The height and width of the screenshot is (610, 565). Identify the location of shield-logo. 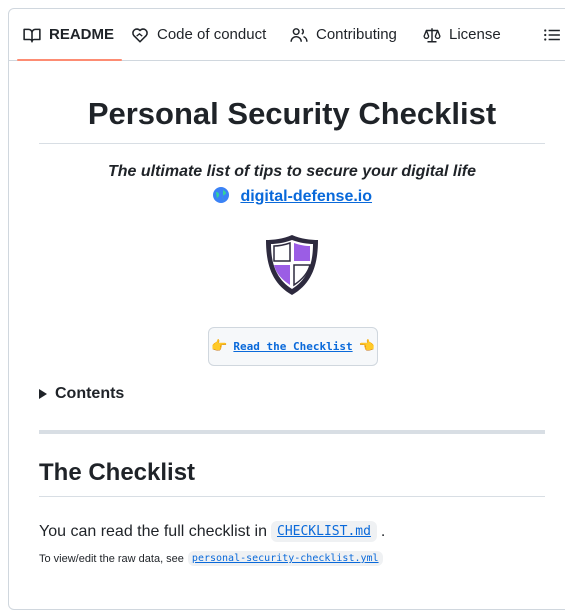
(292, 267).